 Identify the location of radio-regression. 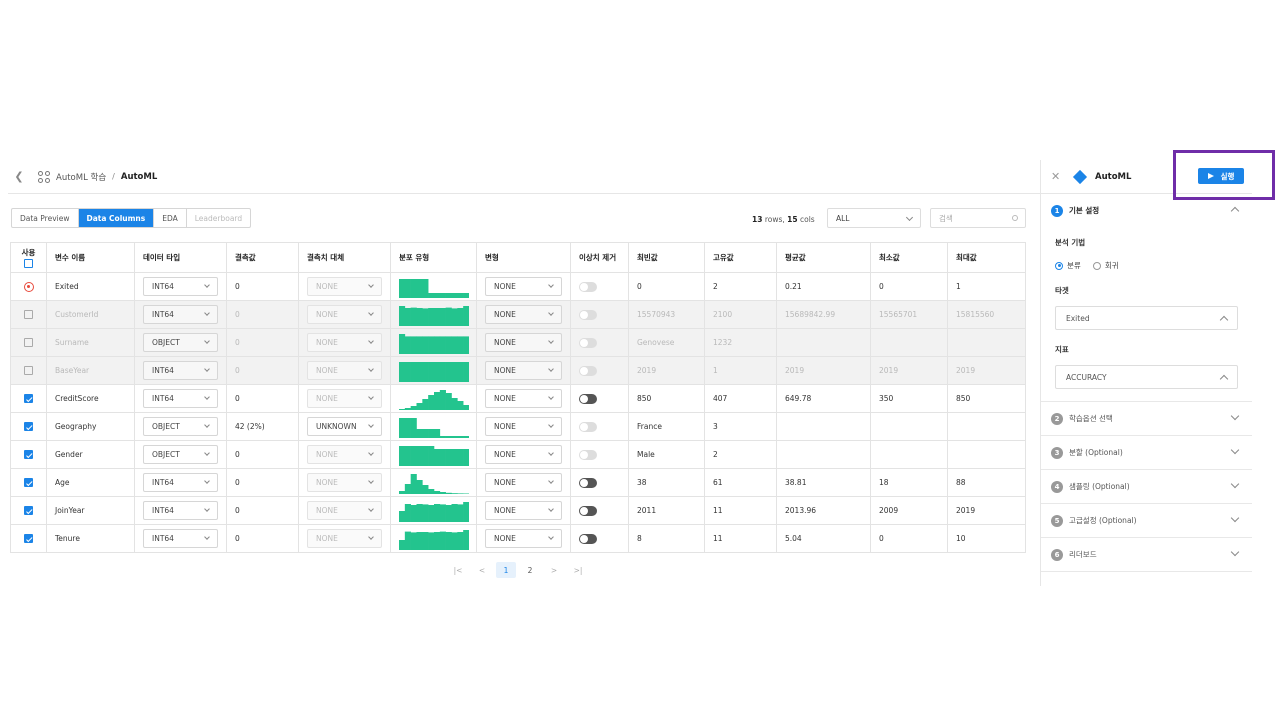
(1096, 265).